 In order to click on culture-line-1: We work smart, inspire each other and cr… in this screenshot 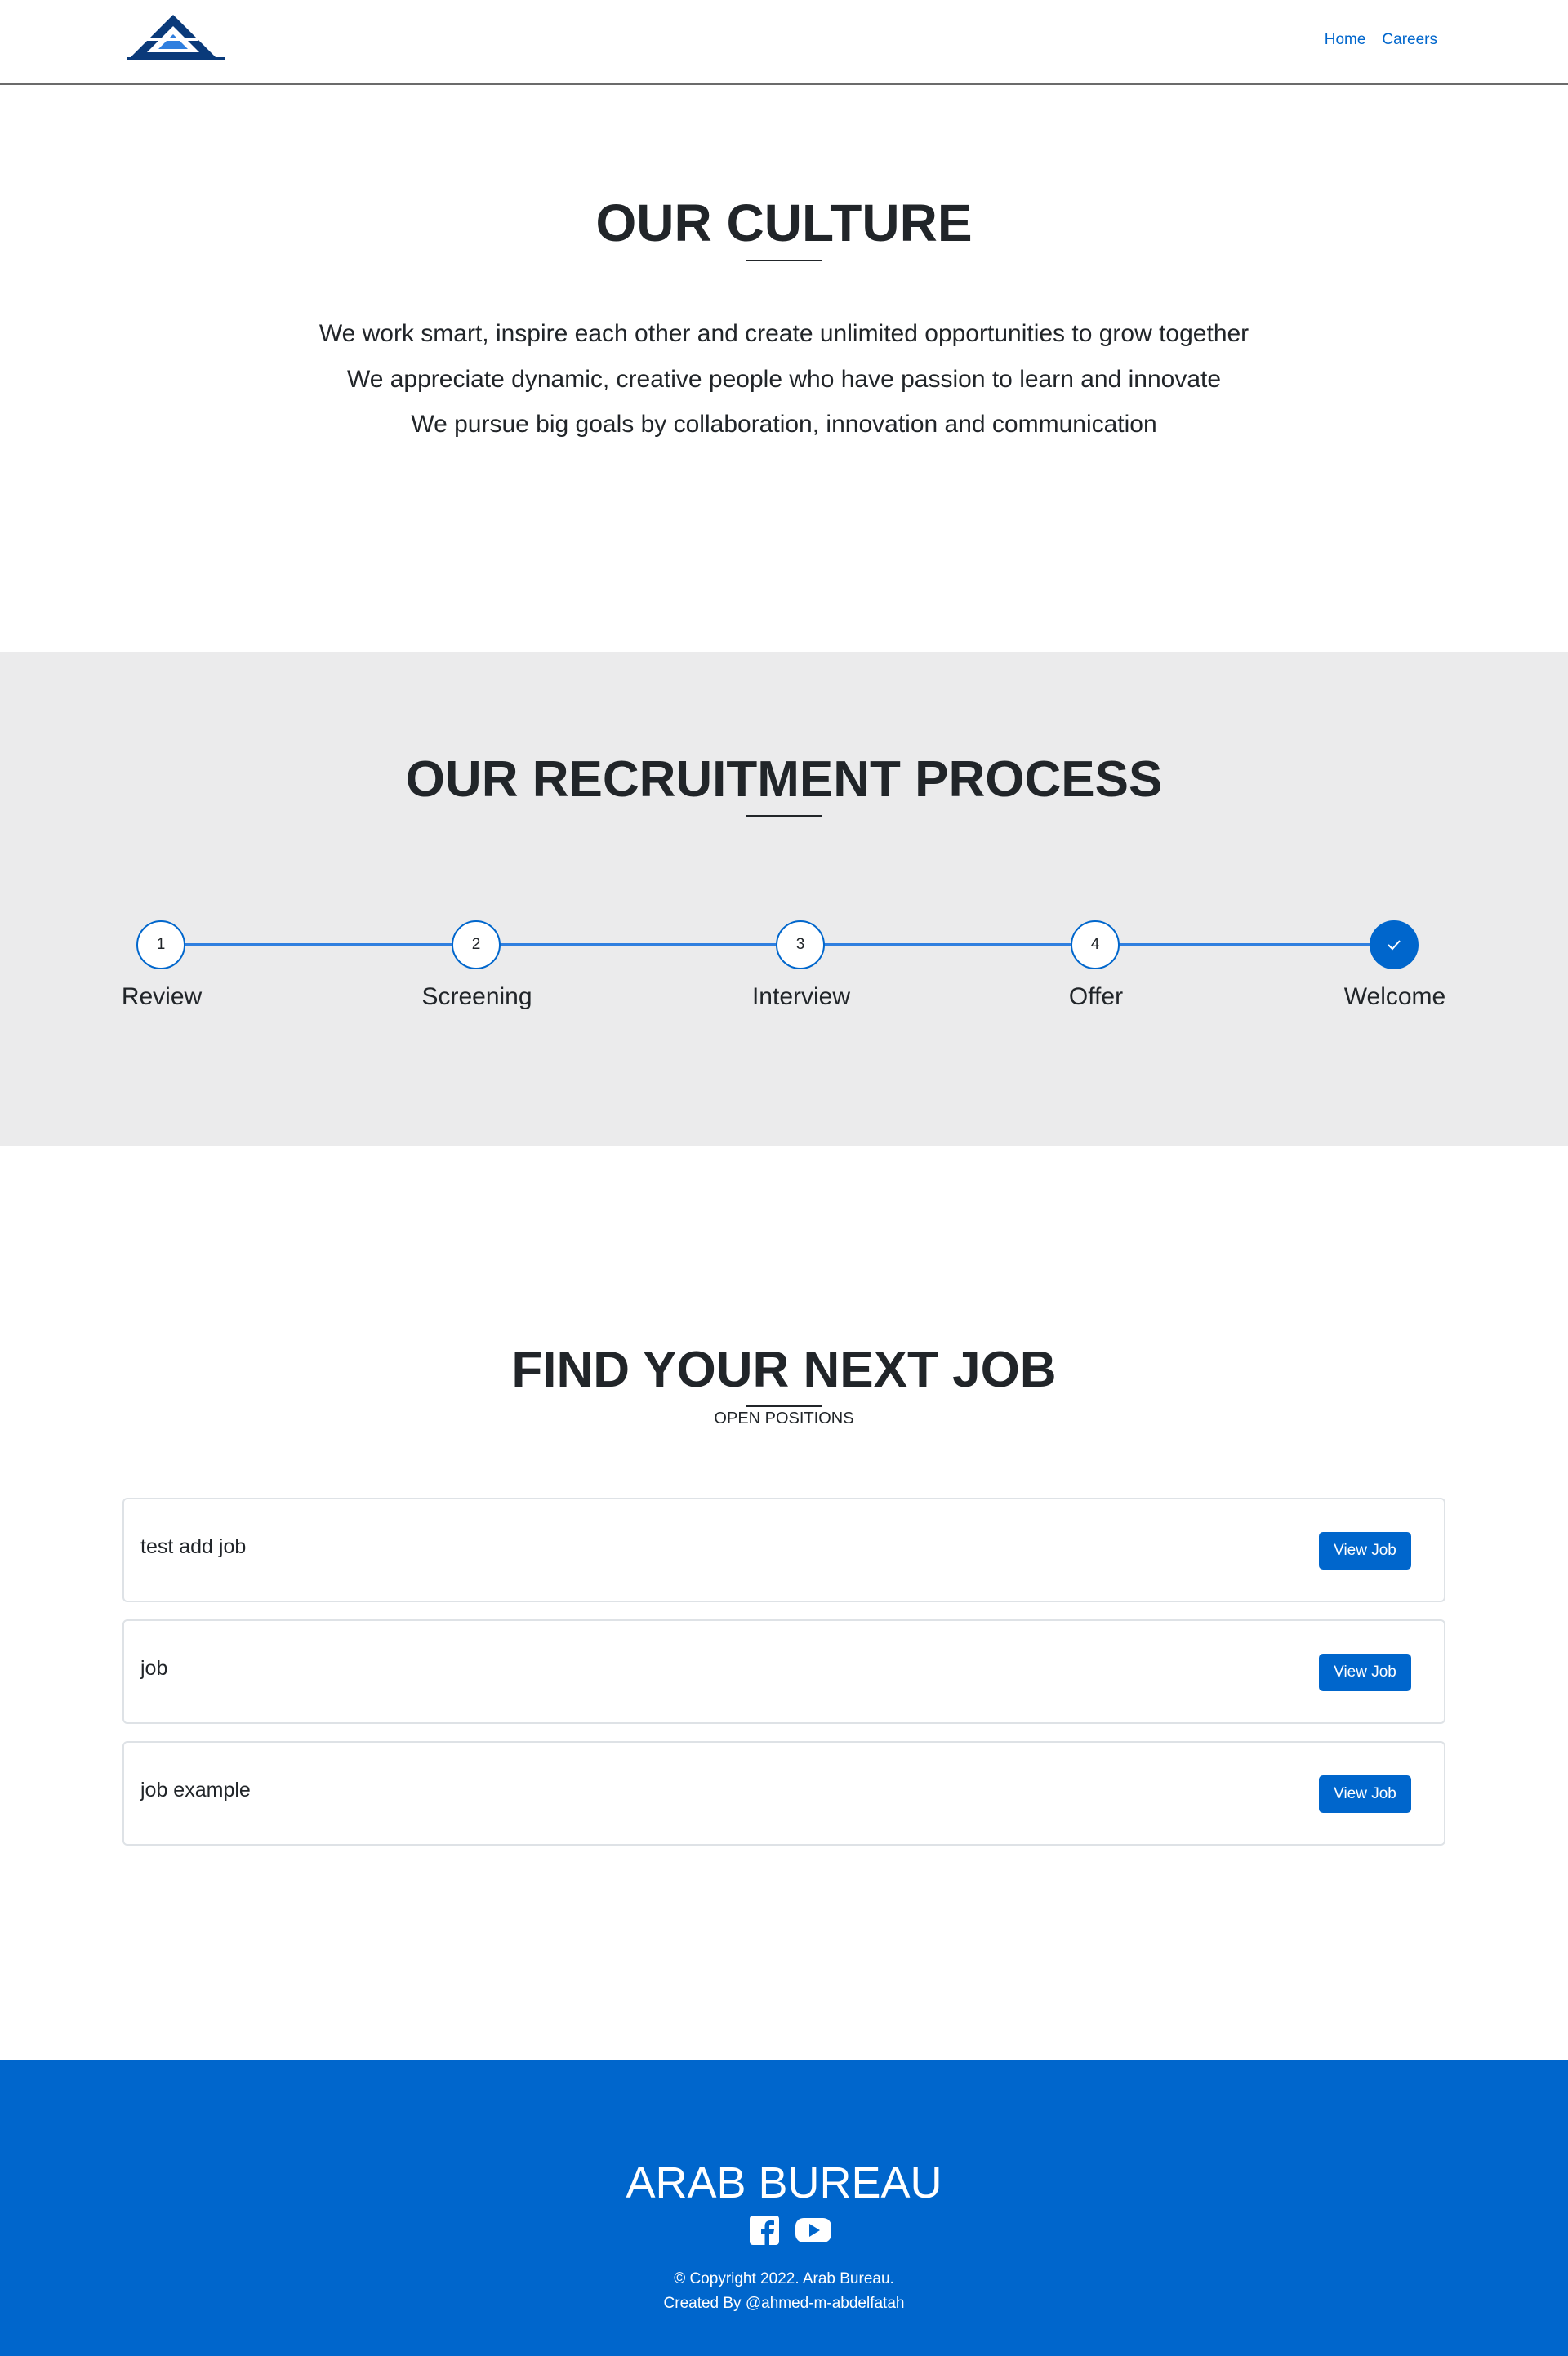, I will do `click(784, 334)`.